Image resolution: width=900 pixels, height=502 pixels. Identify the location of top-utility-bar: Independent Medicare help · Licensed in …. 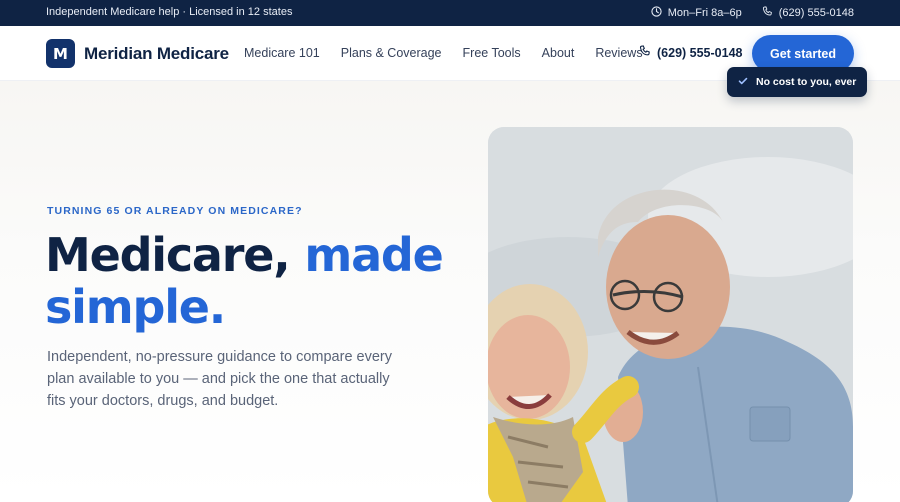
(450, 13).